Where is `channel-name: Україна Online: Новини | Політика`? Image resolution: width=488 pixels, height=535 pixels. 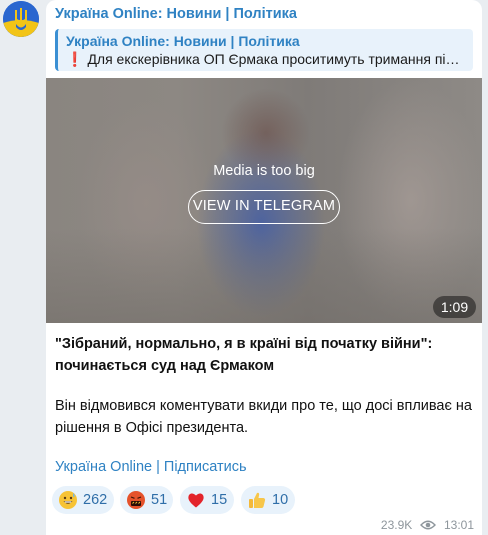 channel-name: Україна Online: Новини | Політика is located at coordinates (176, 14).